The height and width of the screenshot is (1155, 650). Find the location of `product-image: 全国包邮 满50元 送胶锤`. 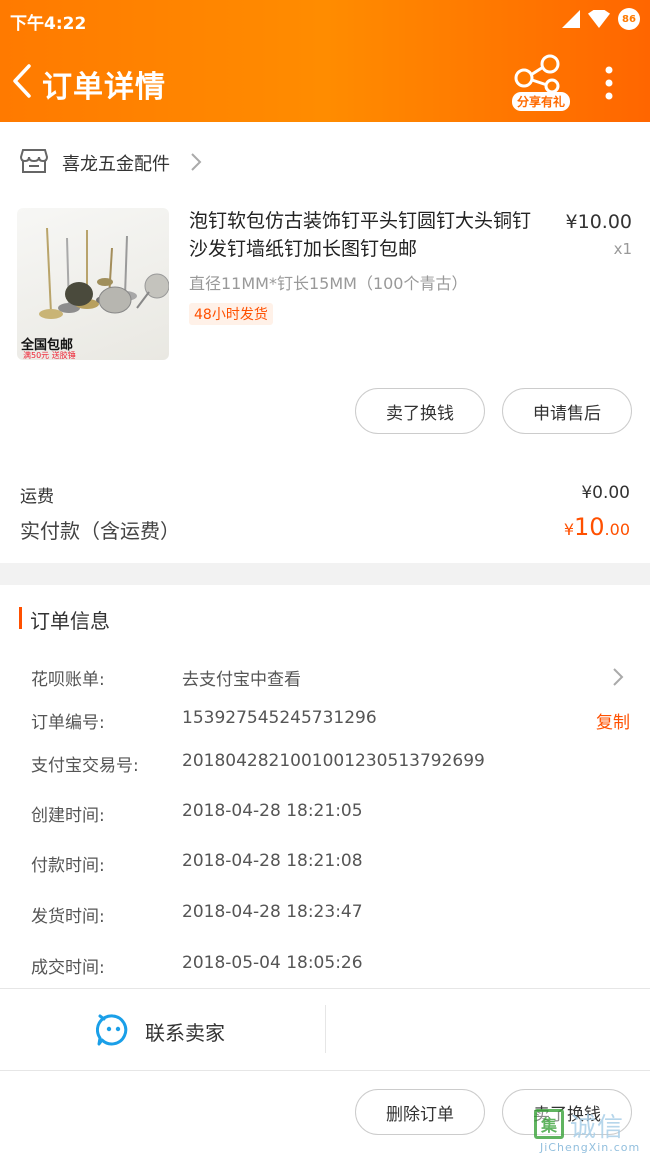

product-image: 全国包邮 满50元 送胶锤 is located at coordinates (93, 284).